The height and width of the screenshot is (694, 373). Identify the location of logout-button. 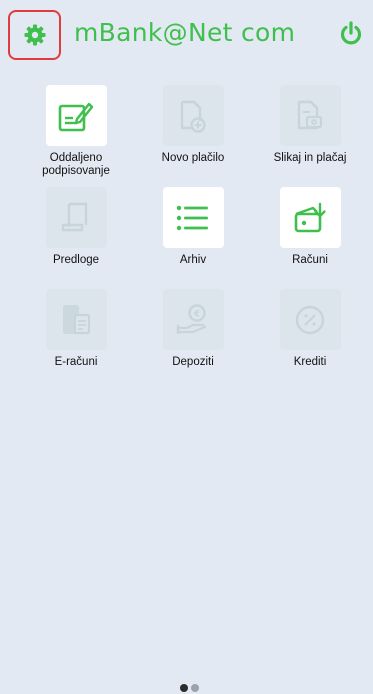
(351, 34).